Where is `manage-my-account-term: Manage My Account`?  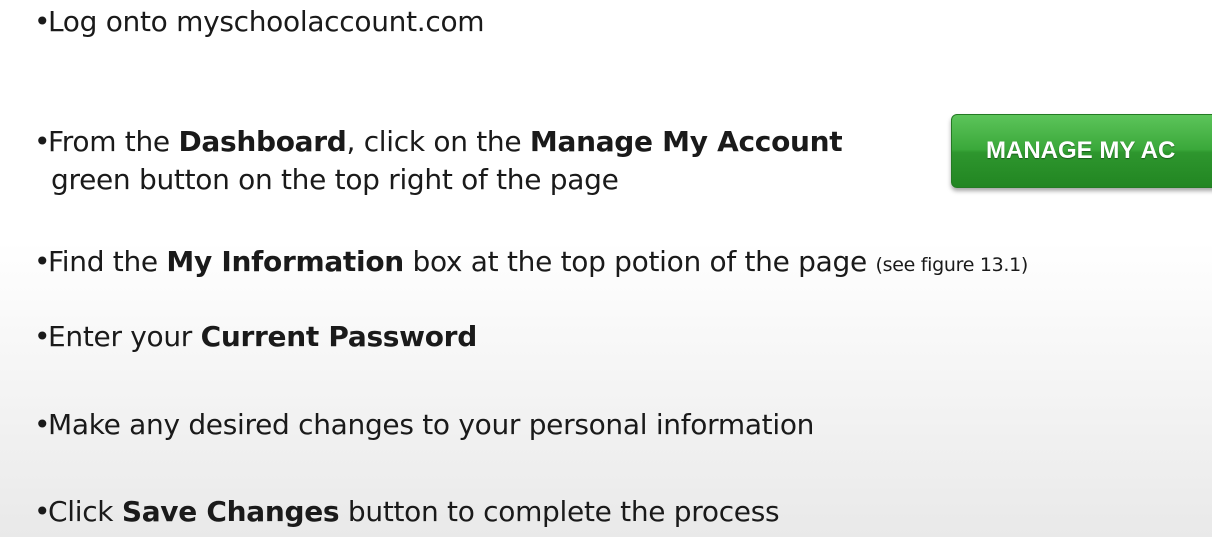
manage-my-account-term: Manage My Account is located at coordinates (686, 141).